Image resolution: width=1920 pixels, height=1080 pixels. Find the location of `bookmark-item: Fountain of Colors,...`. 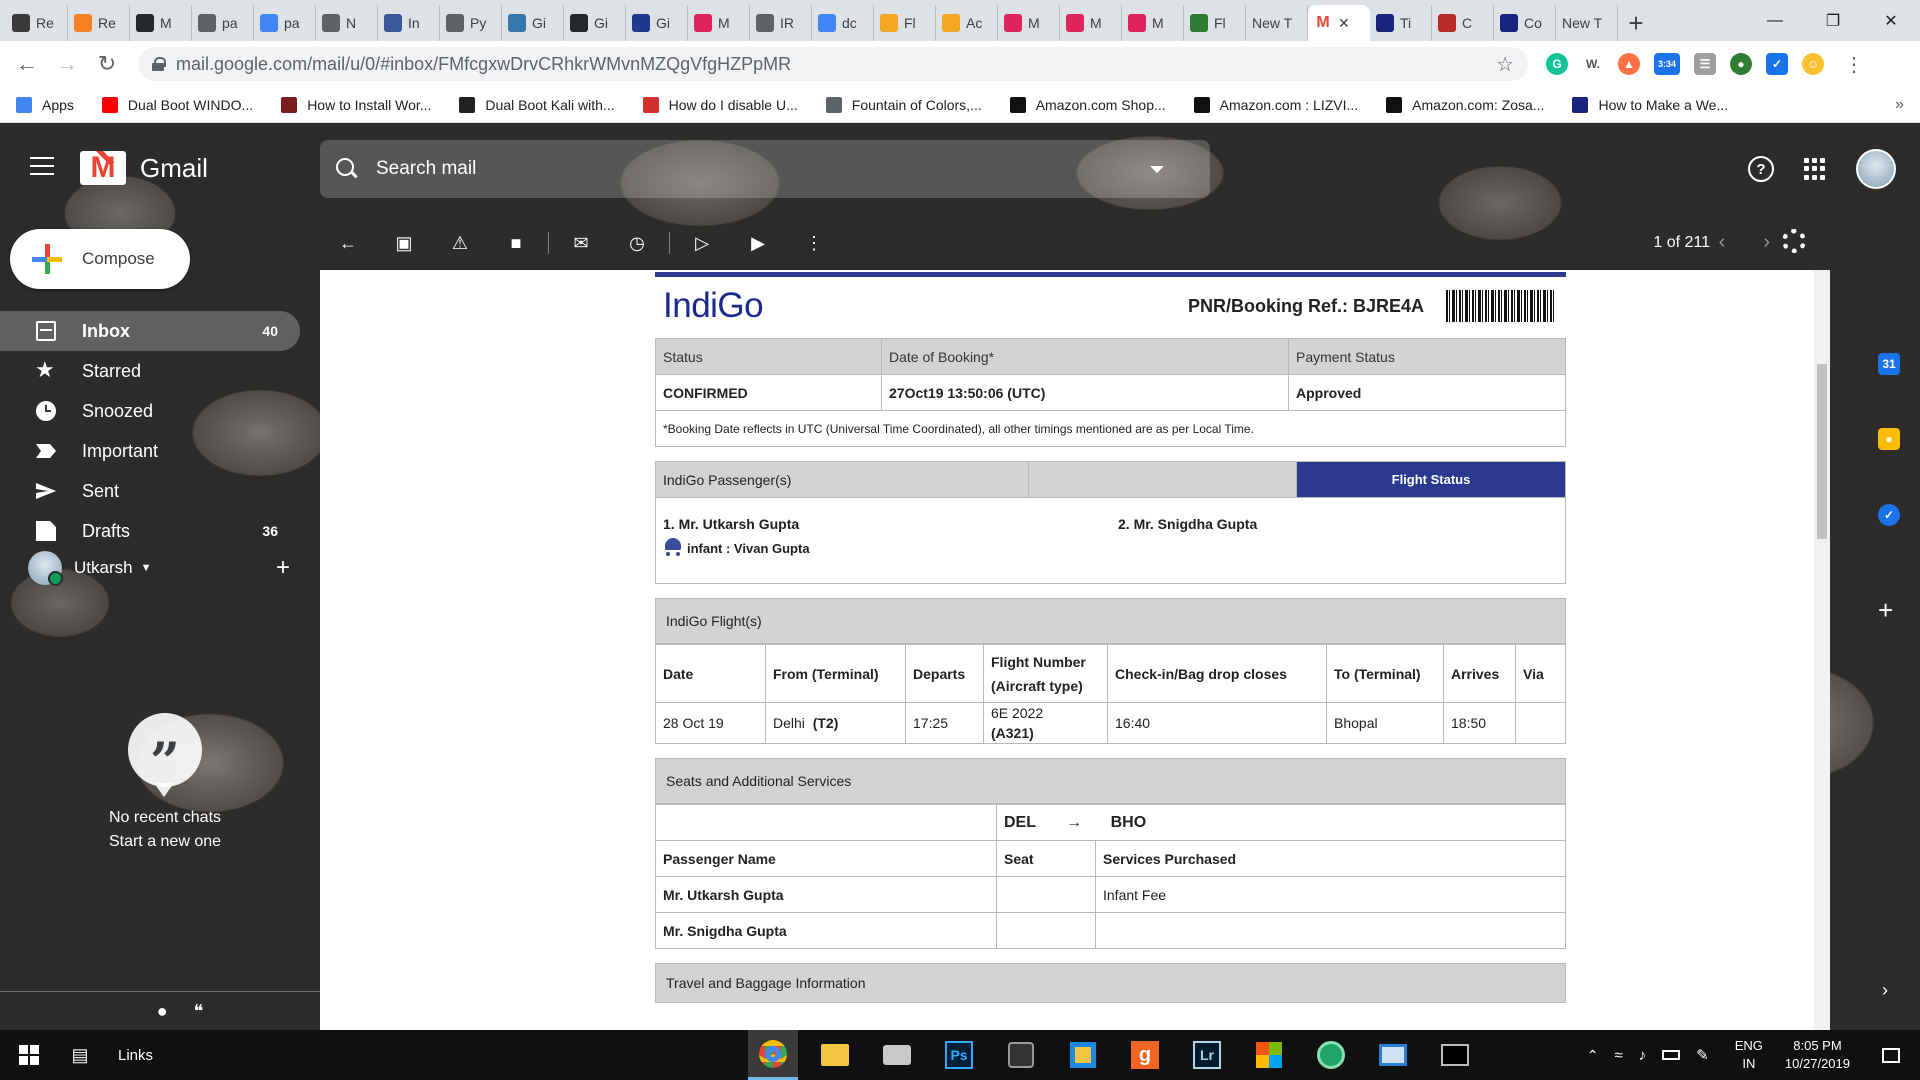

bookmark-item: Fountain of Colors,... is located at coordinates (903, 104).